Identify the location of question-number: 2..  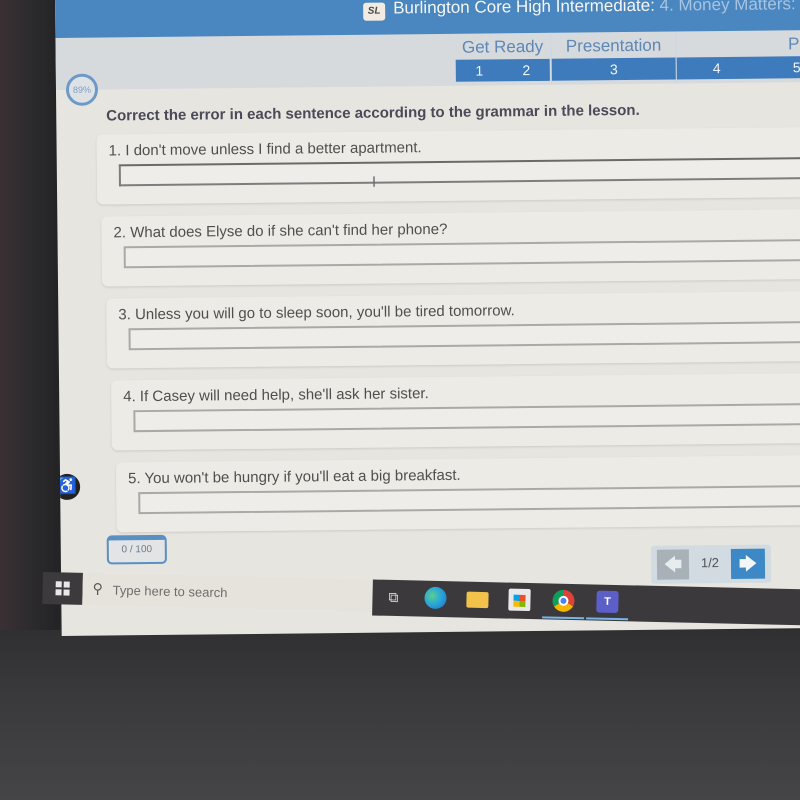
(120, 233).